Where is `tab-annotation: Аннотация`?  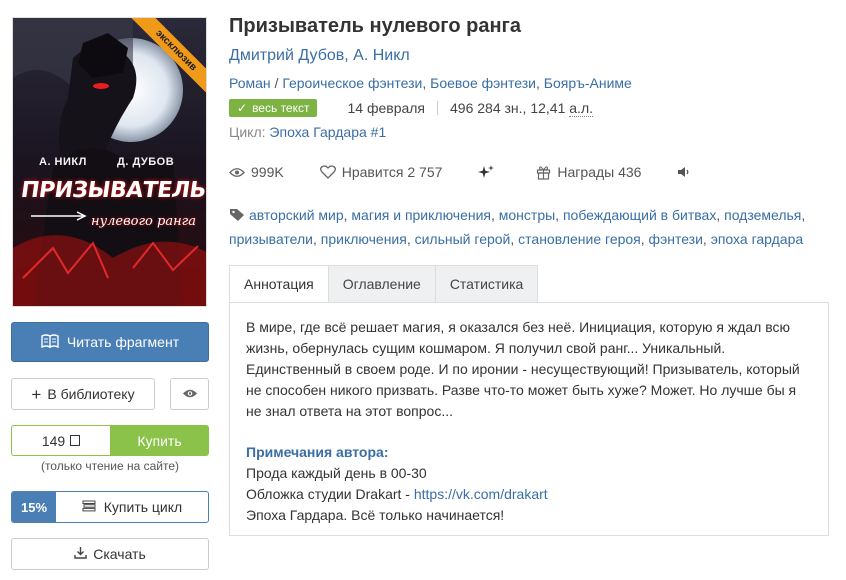
tab-annotation: Аннотация is located at coordinates (279, 284).